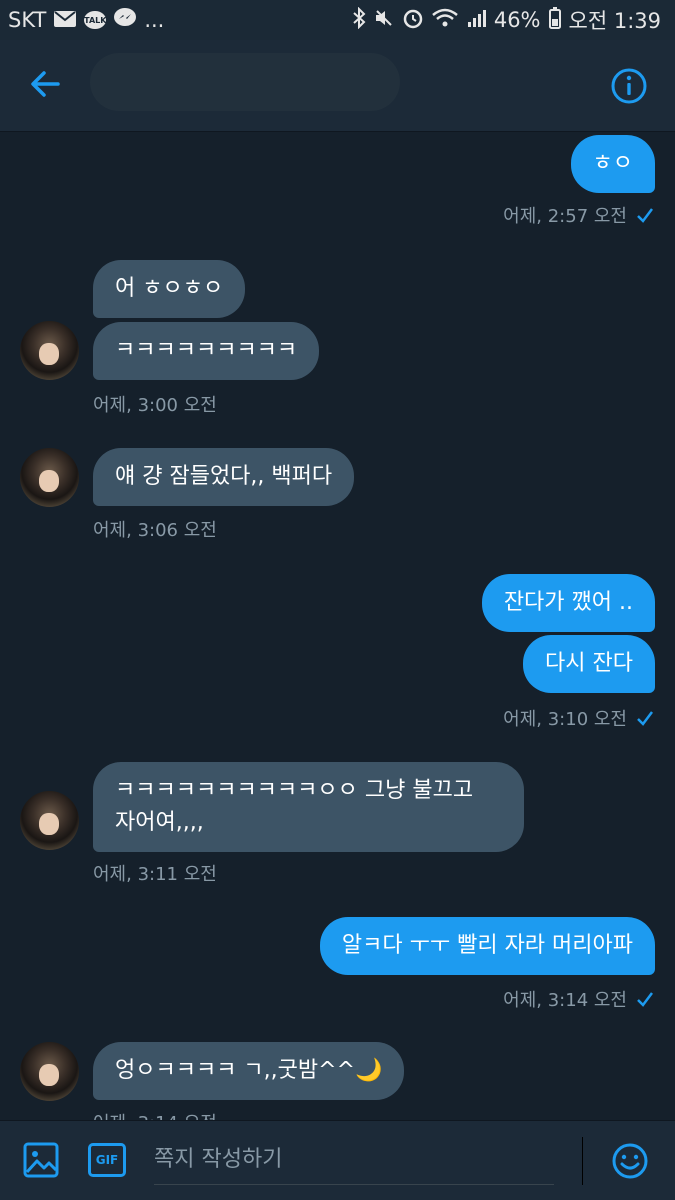 The image size is (675, 1200). I want to click on back-arrow-icon, so click(45, 84).